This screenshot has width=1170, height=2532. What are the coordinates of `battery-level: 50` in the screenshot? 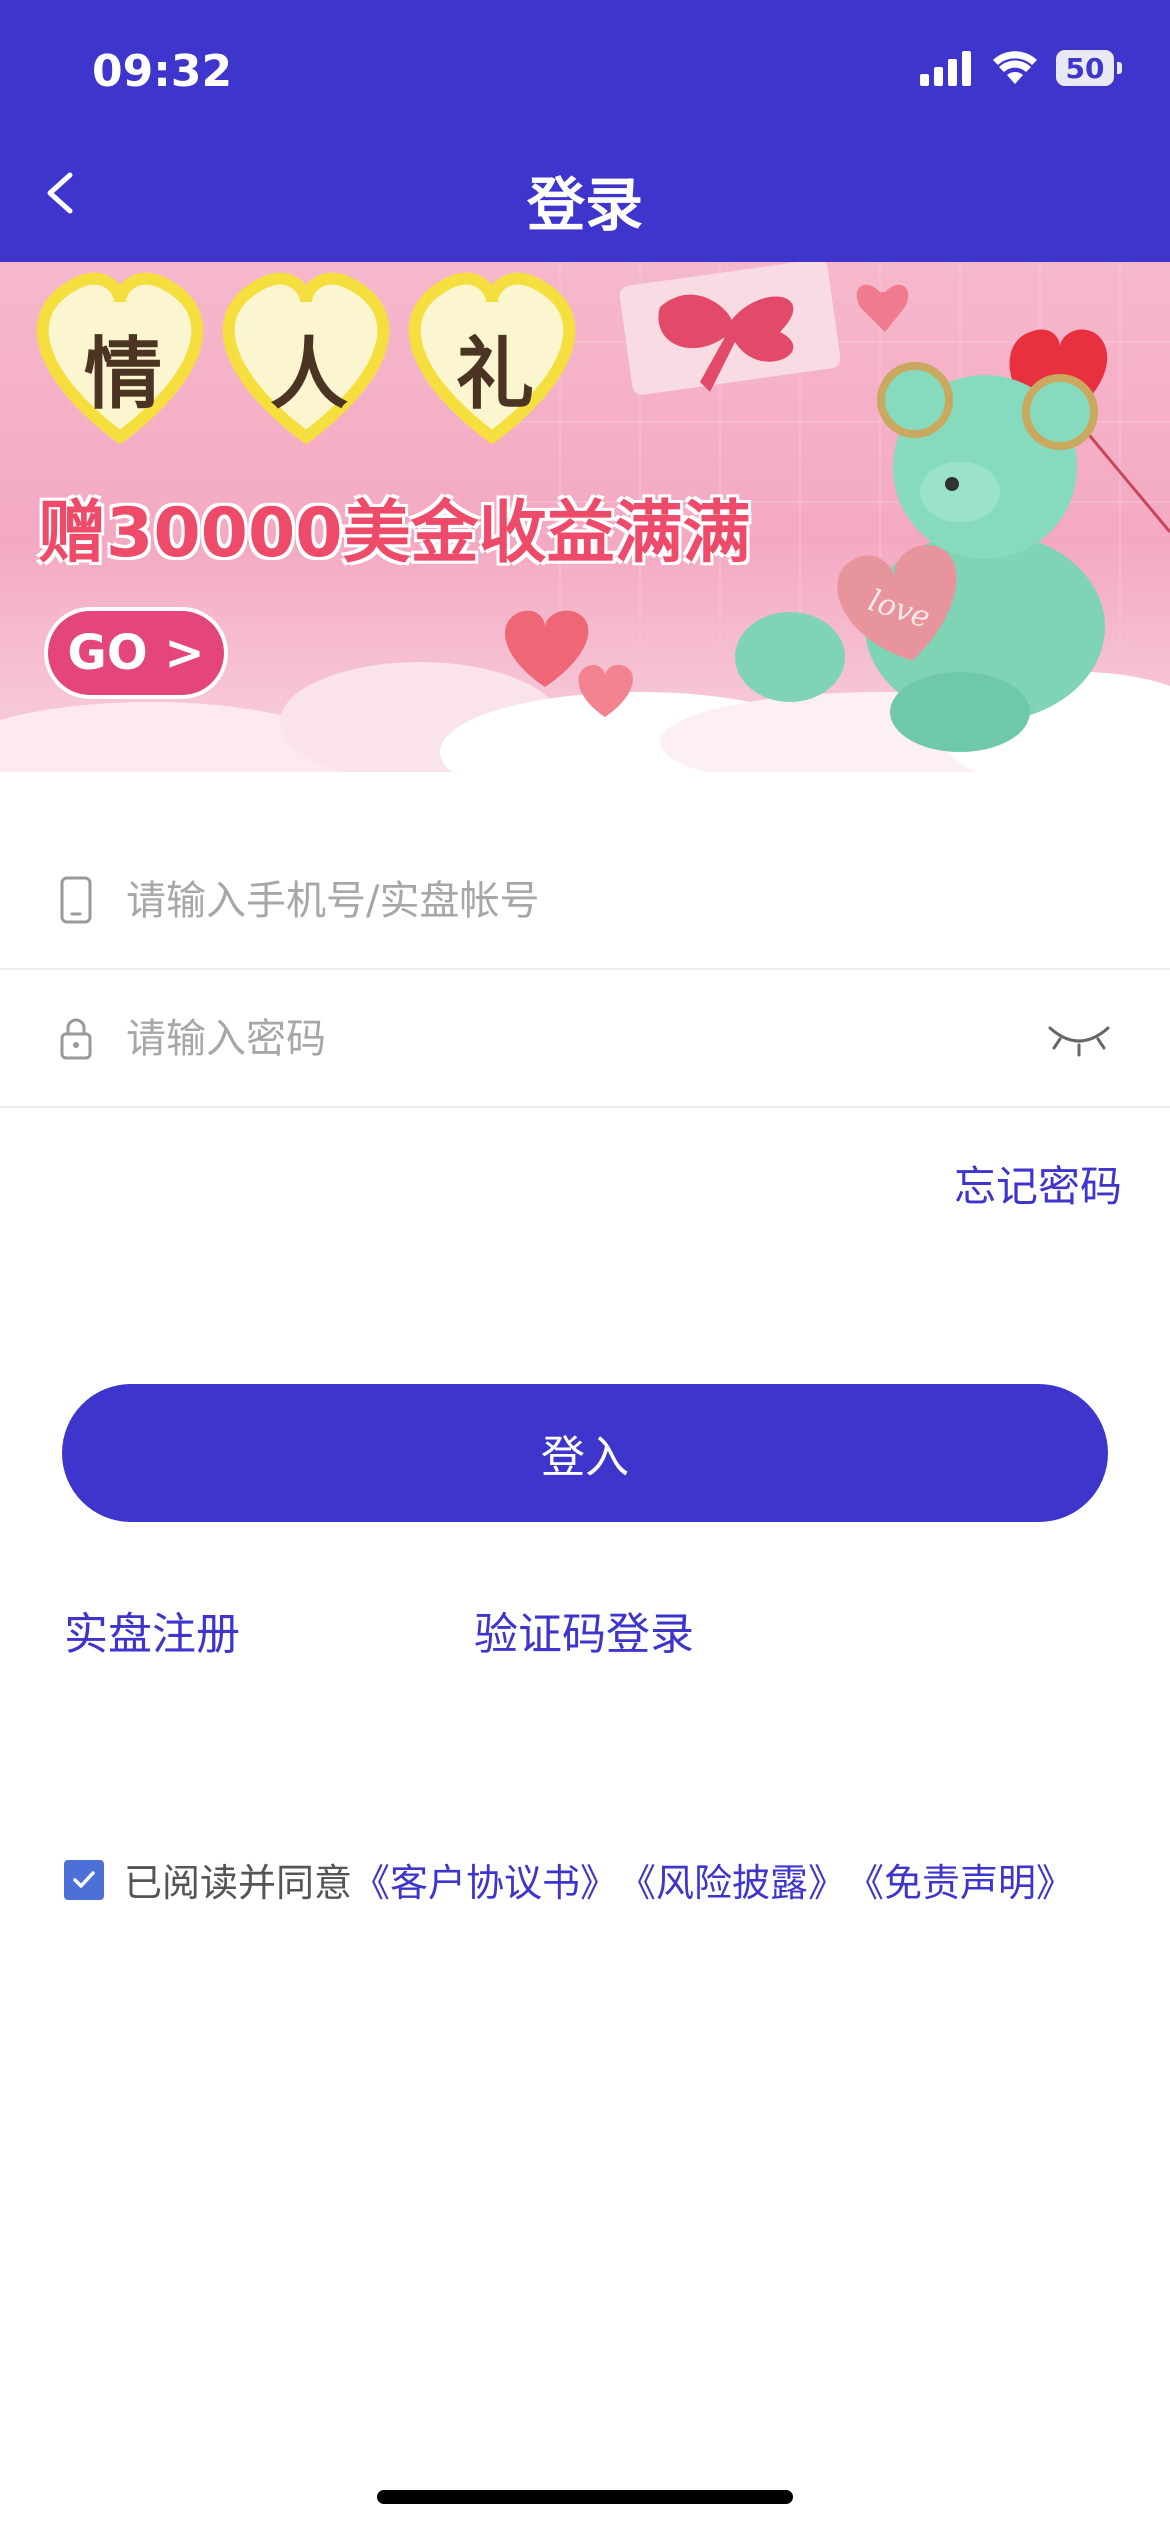 It's located at (1085, 68).